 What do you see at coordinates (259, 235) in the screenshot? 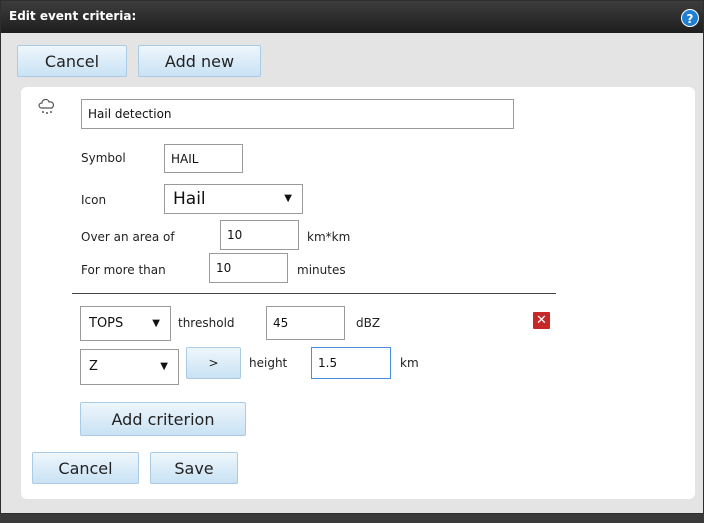
I see `area-input` at bounding box center [259, 235].